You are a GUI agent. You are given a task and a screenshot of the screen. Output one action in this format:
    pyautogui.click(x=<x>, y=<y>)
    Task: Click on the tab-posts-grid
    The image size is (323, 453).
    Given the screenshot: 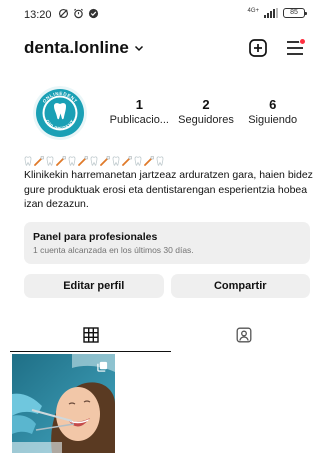 What is the action you would take?
    pyautogui.click(x=90, y=337)
    